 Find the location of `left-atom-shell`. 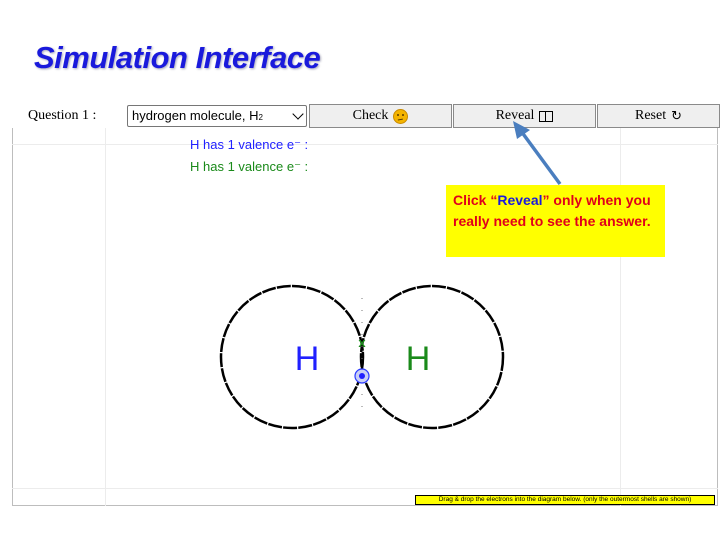

left-atom-shell is located at coordinates (292, 357).